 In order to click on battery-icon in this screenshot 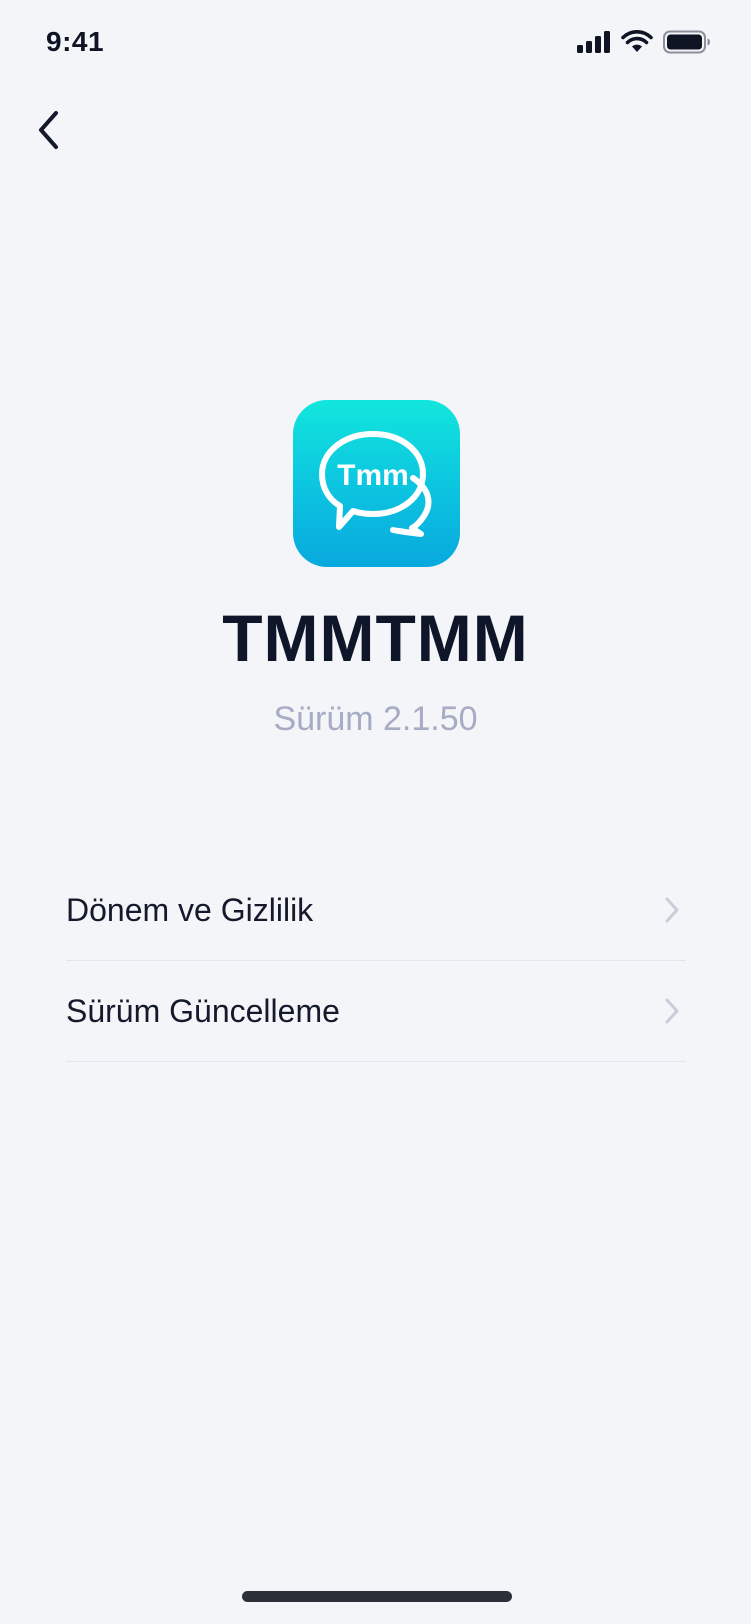, I will do `click(687, 44)`.